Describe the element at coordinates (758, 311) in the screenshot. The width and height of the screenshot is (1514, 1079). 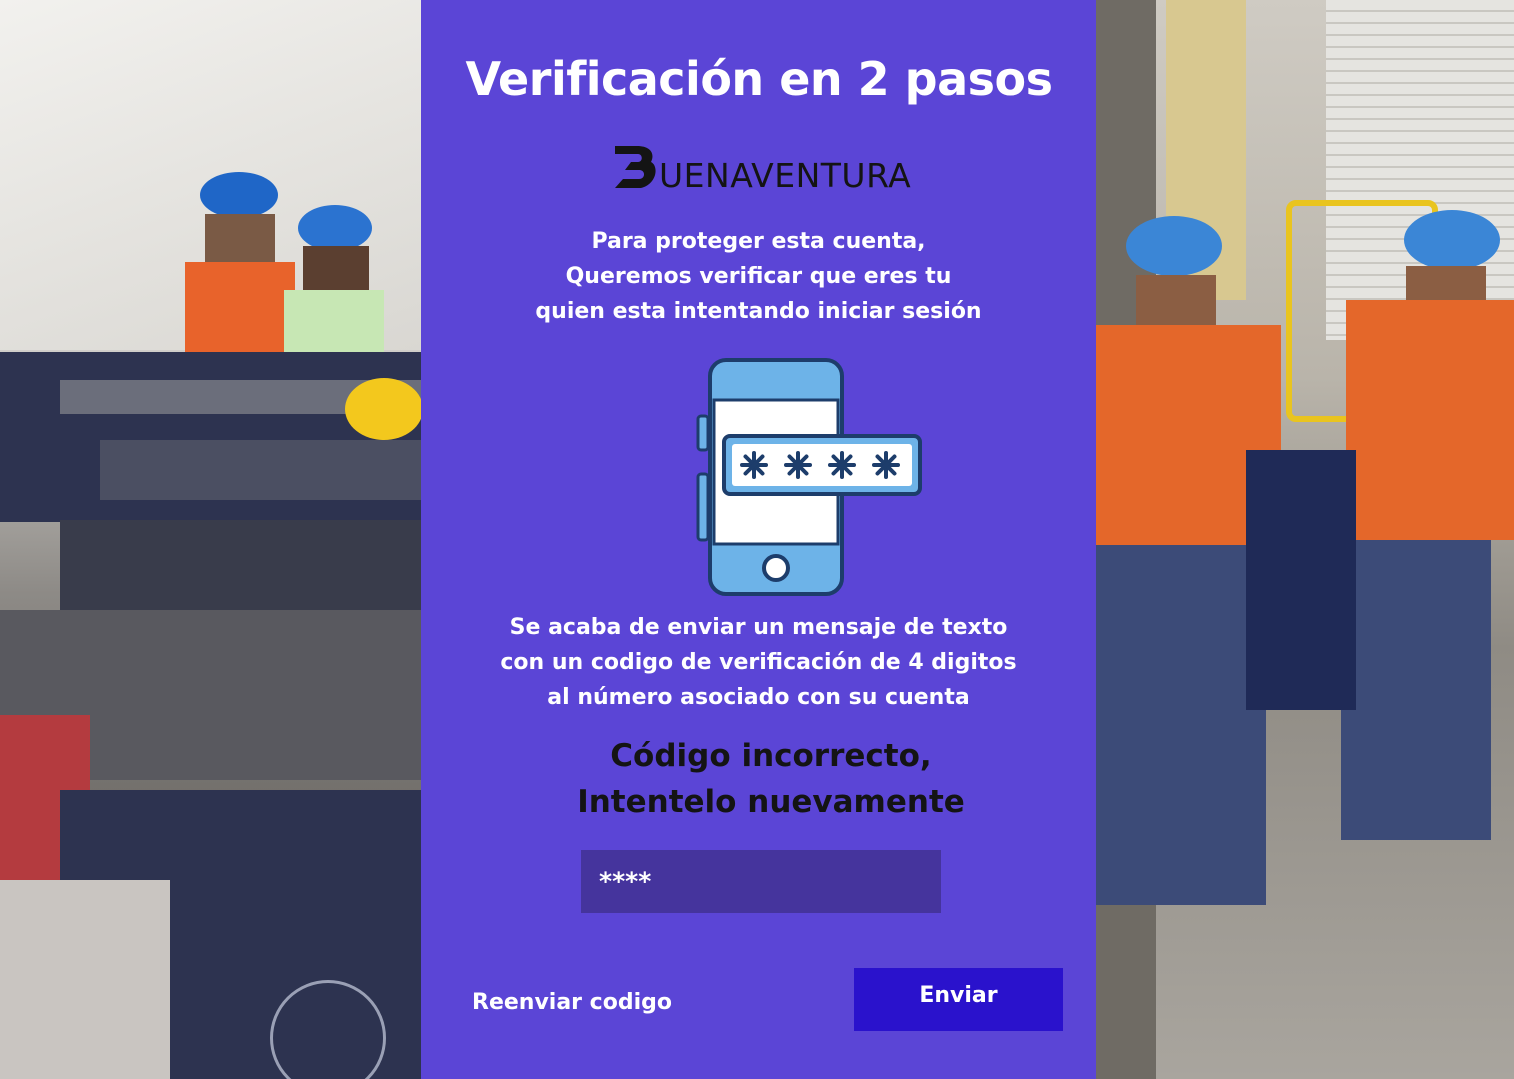
I see `intro-line: quien esta intentando iniciar sesión` at that location.